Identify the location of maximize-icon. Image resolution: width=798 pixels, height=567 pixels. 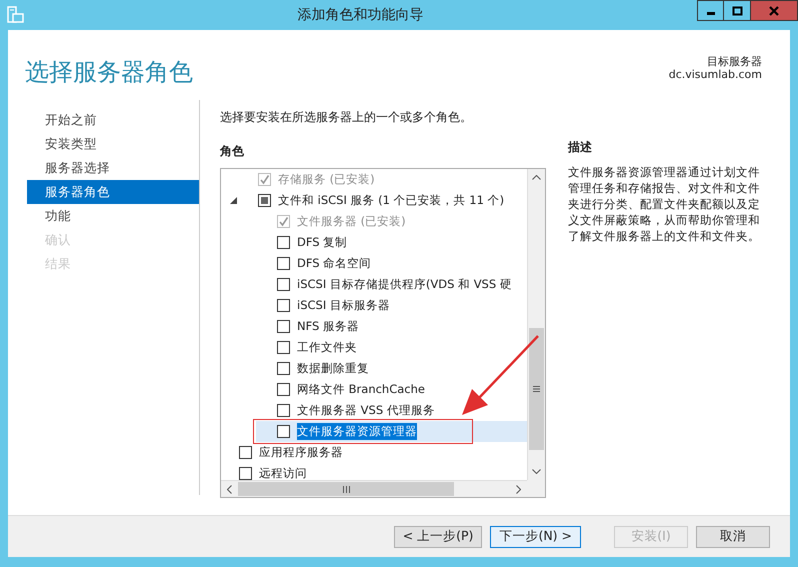
(737, 11).